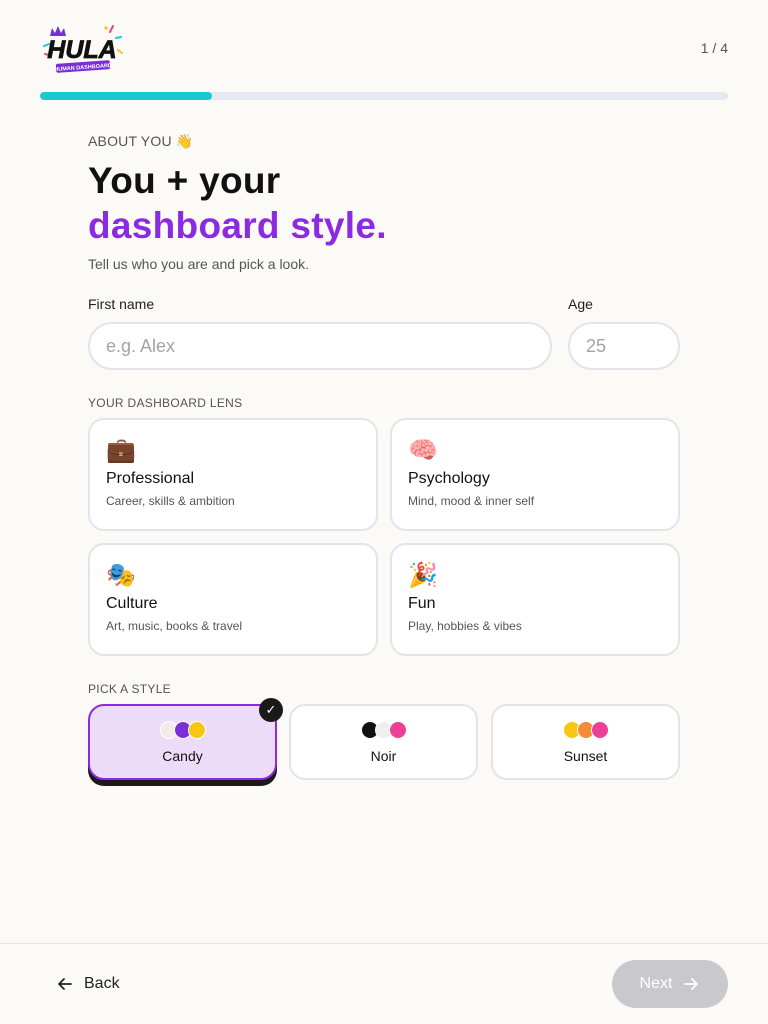 Image resolution: width=768 pixels, height=1024 pixels. I want to click on style-options: Candy ✓ Noir Sunset, so click(384, 746).